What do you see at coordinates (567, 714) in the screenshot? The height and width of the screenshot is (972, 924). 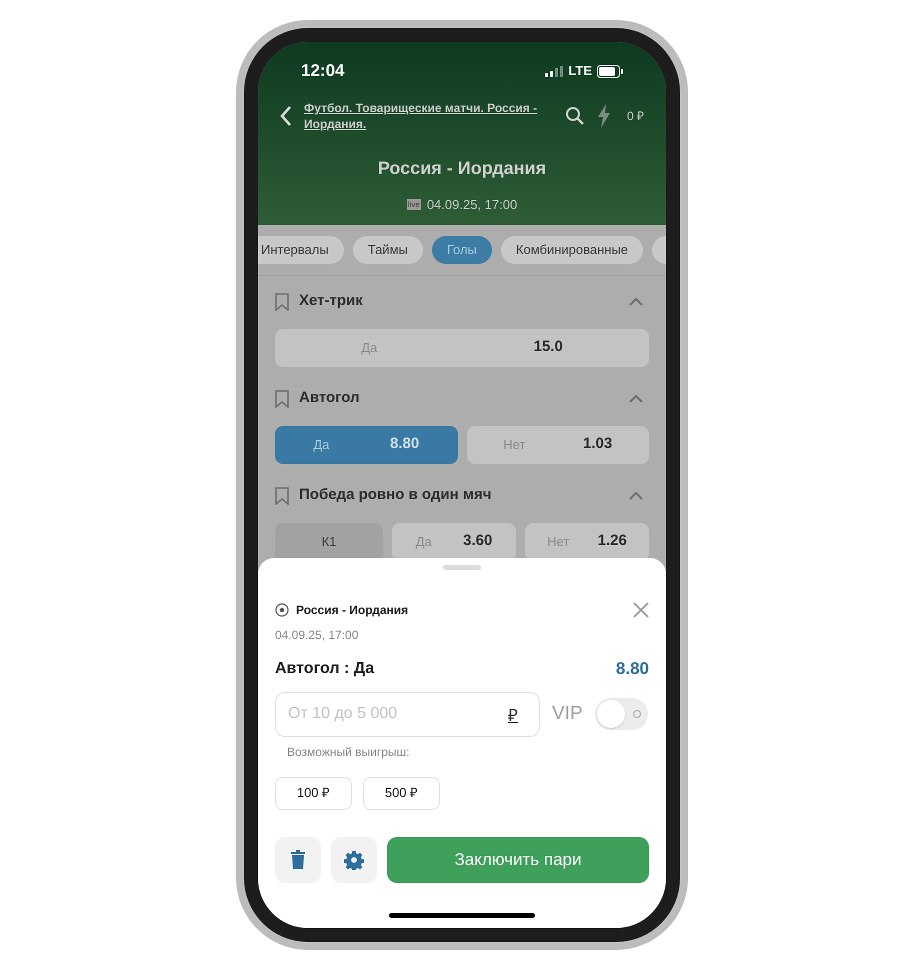 I see `vip-label: VIP` at bounding box center [567, 714].